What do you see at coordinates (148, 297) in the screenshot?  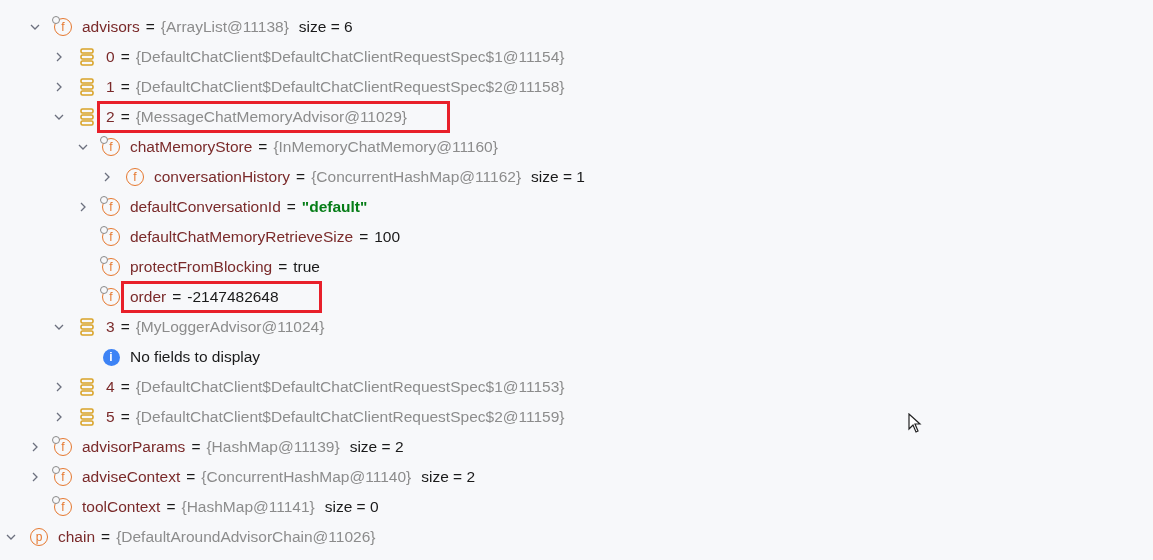 I see `variable-name: order` at bounding box center [148, 297].